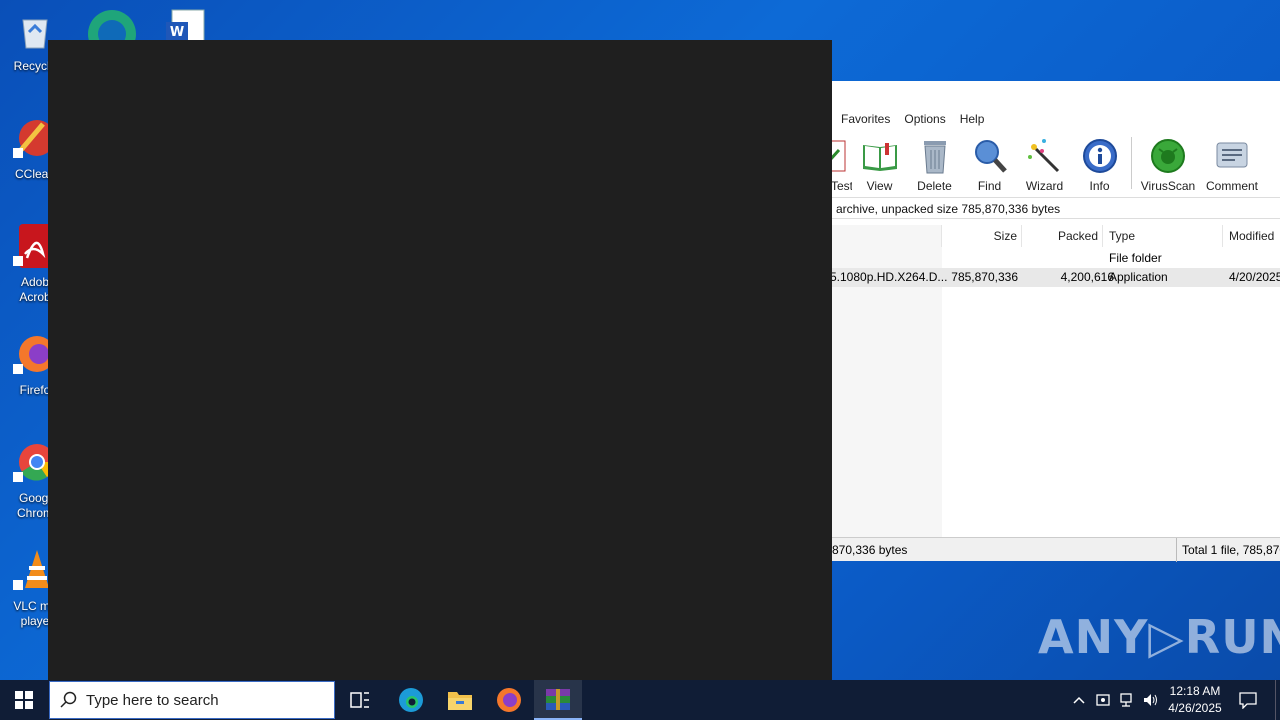 This screenshot has width=1280, height=720. Describe the element at coordinates (934, 186) in the screenshot. I see `delete-label: Delete` at that location.